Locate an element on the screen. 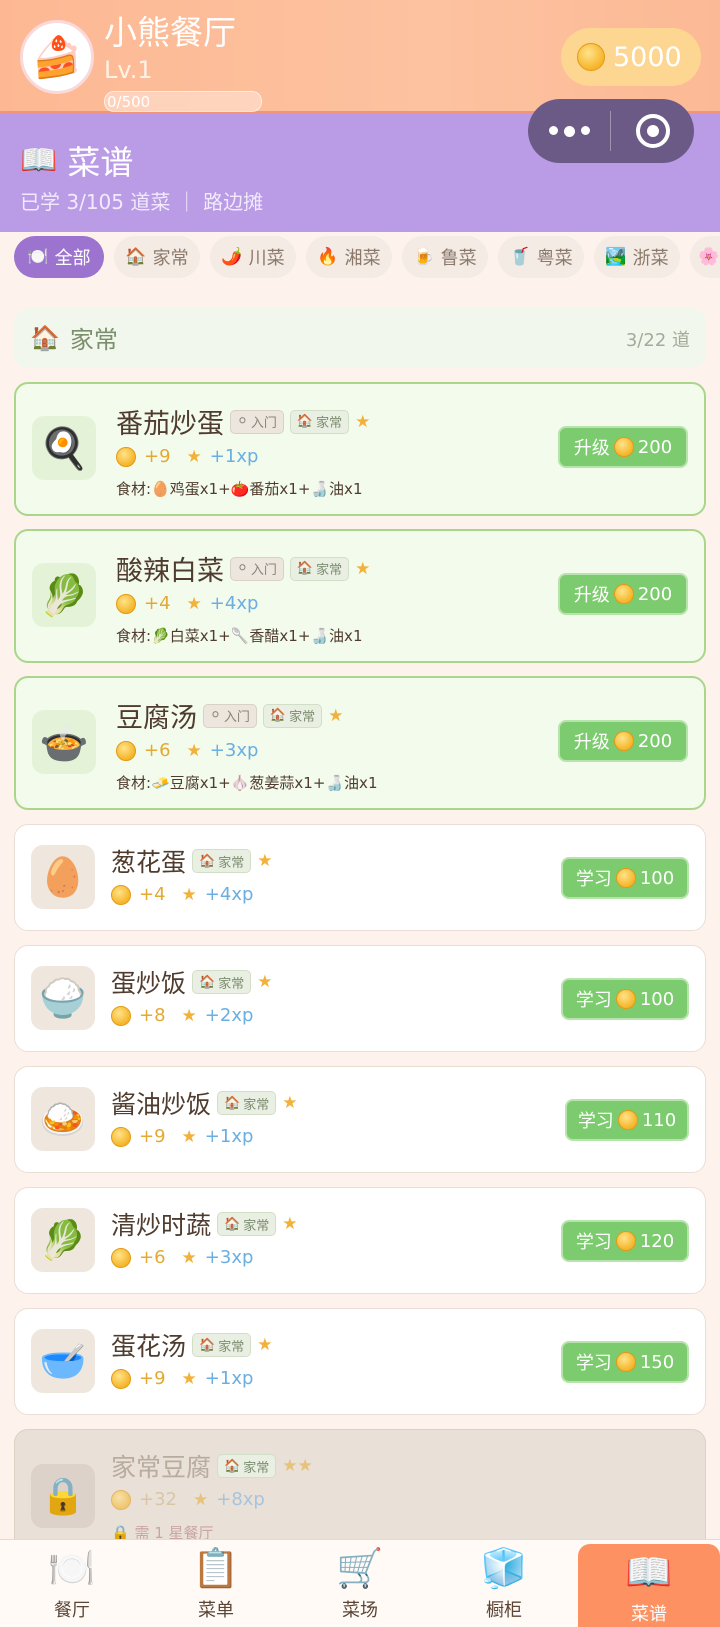  tab-cantonese: 🥤 粤菜 is located at coordinates (541, 257).